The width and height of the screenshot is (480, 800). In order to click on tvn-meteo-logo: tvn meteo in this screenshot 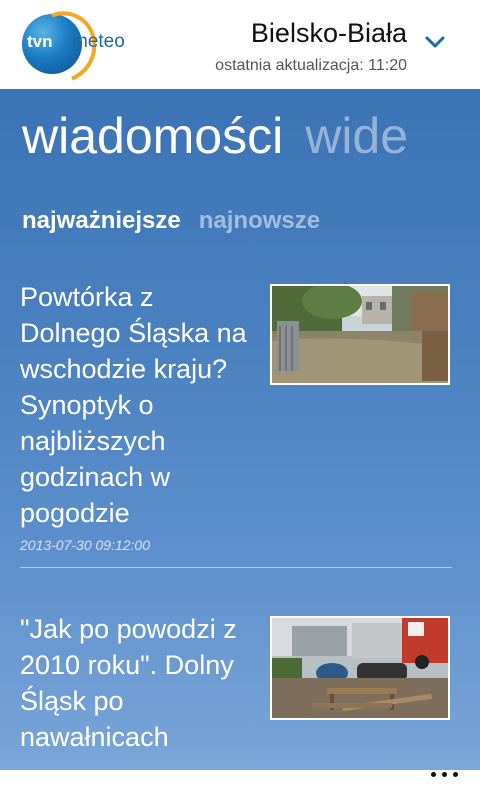, I will do `click(73, 47)`.